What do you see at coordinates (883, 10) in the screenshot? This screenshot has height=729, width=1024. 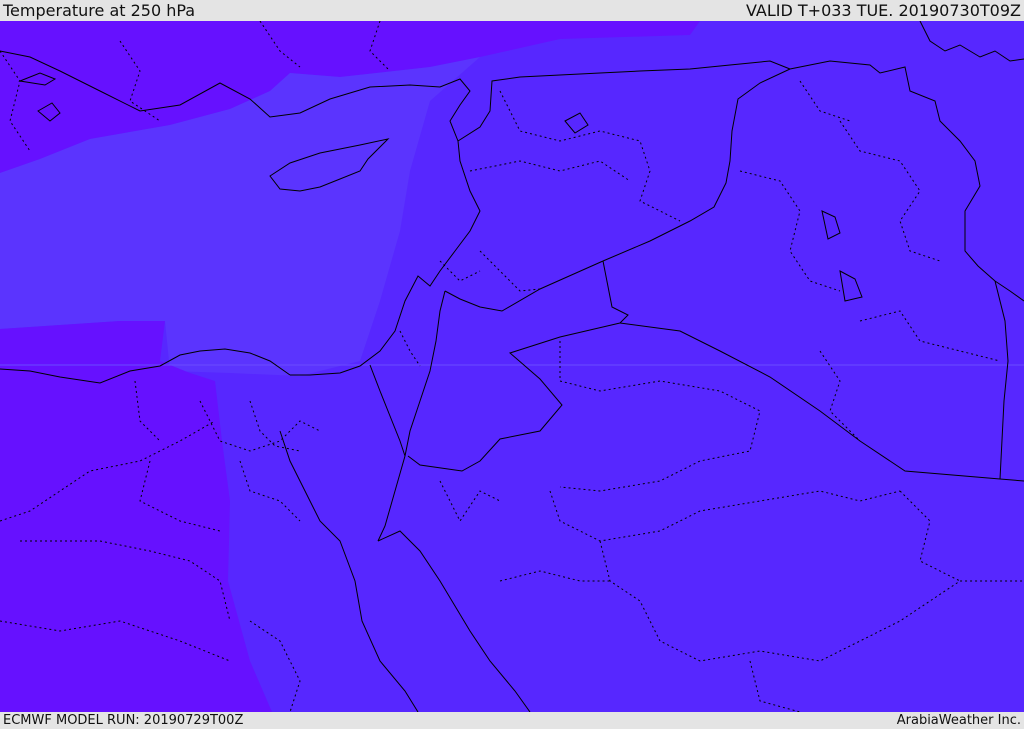 I see `valid-time-label: VALID T+033 TUE. 20190730T09Z` at bounding box center [883, 10].